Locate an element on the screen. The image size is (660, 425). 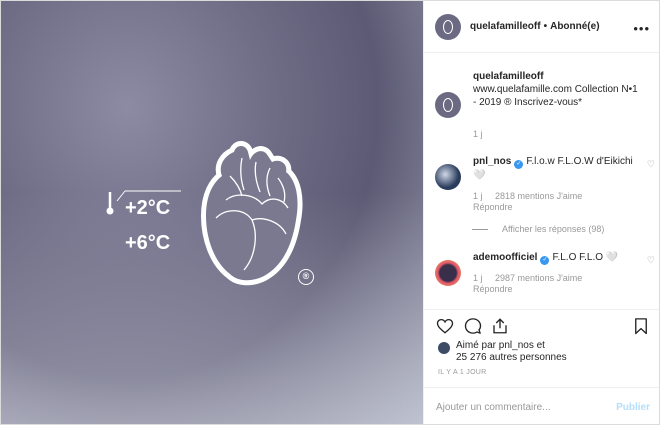
caption-avatar is located at coordinates (448, 105).